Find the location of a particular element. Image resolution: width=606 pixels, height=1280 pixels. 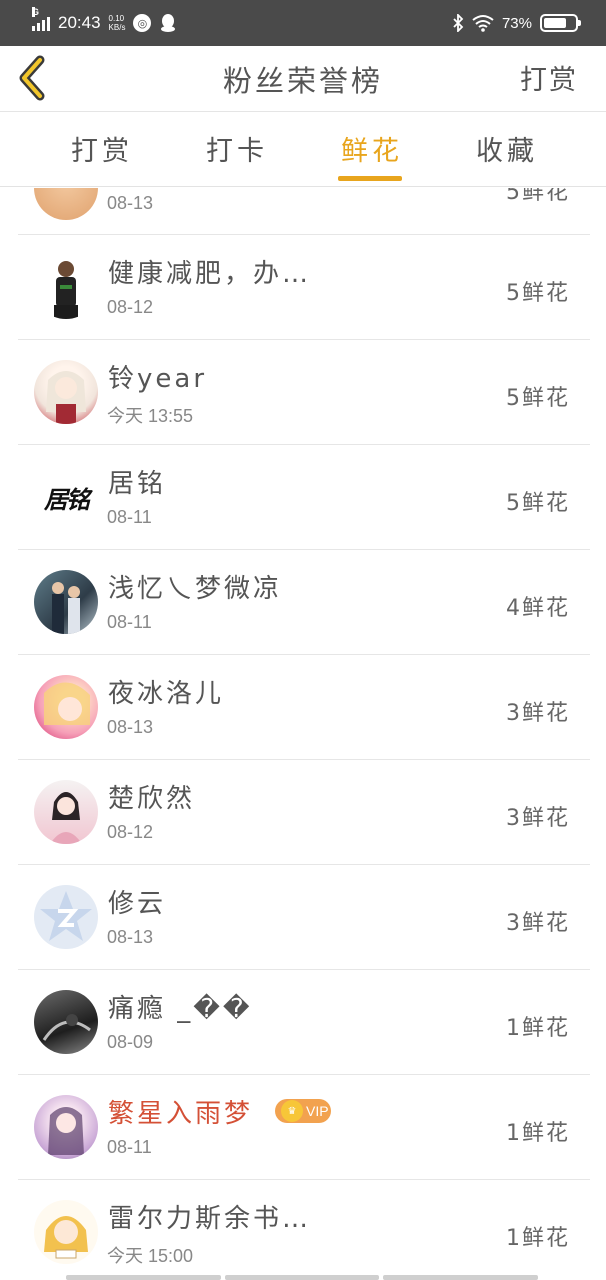

back-button is located at coordinates (32, 78).